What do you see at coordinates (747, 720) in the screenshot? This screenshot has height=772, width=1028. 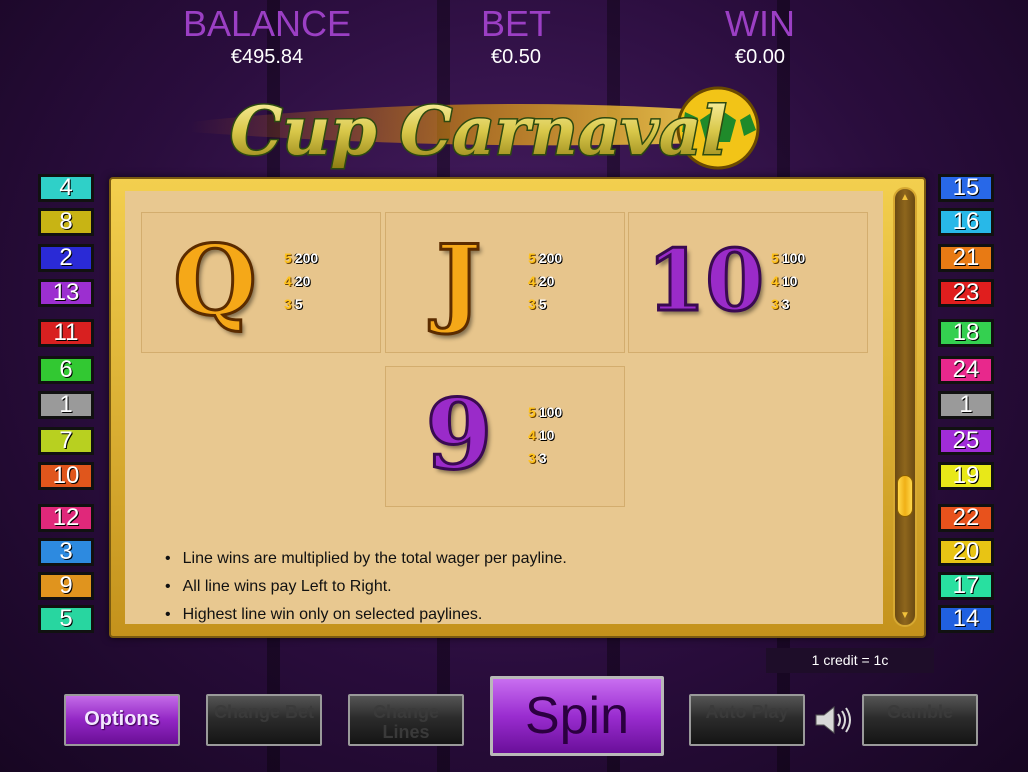 I see `auto-play-button: Auto Play` at bounding box center [747, 720].